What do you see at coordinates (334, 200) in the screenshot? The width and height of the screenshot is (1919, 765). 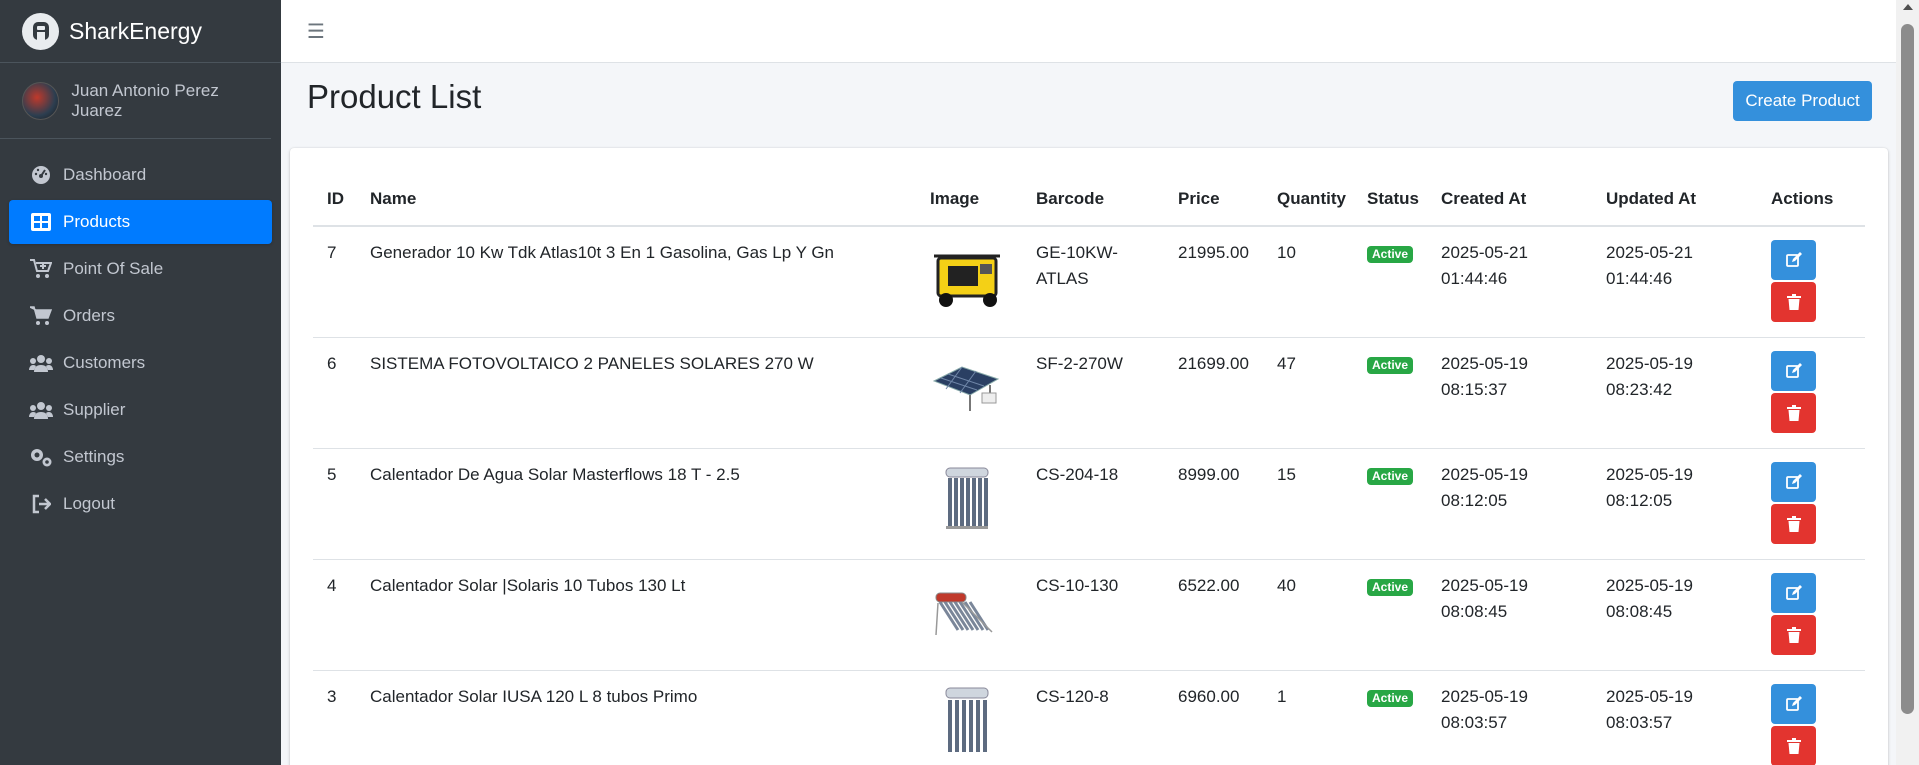 I see `column-header-id: ID` at bounding box center [334, 200].